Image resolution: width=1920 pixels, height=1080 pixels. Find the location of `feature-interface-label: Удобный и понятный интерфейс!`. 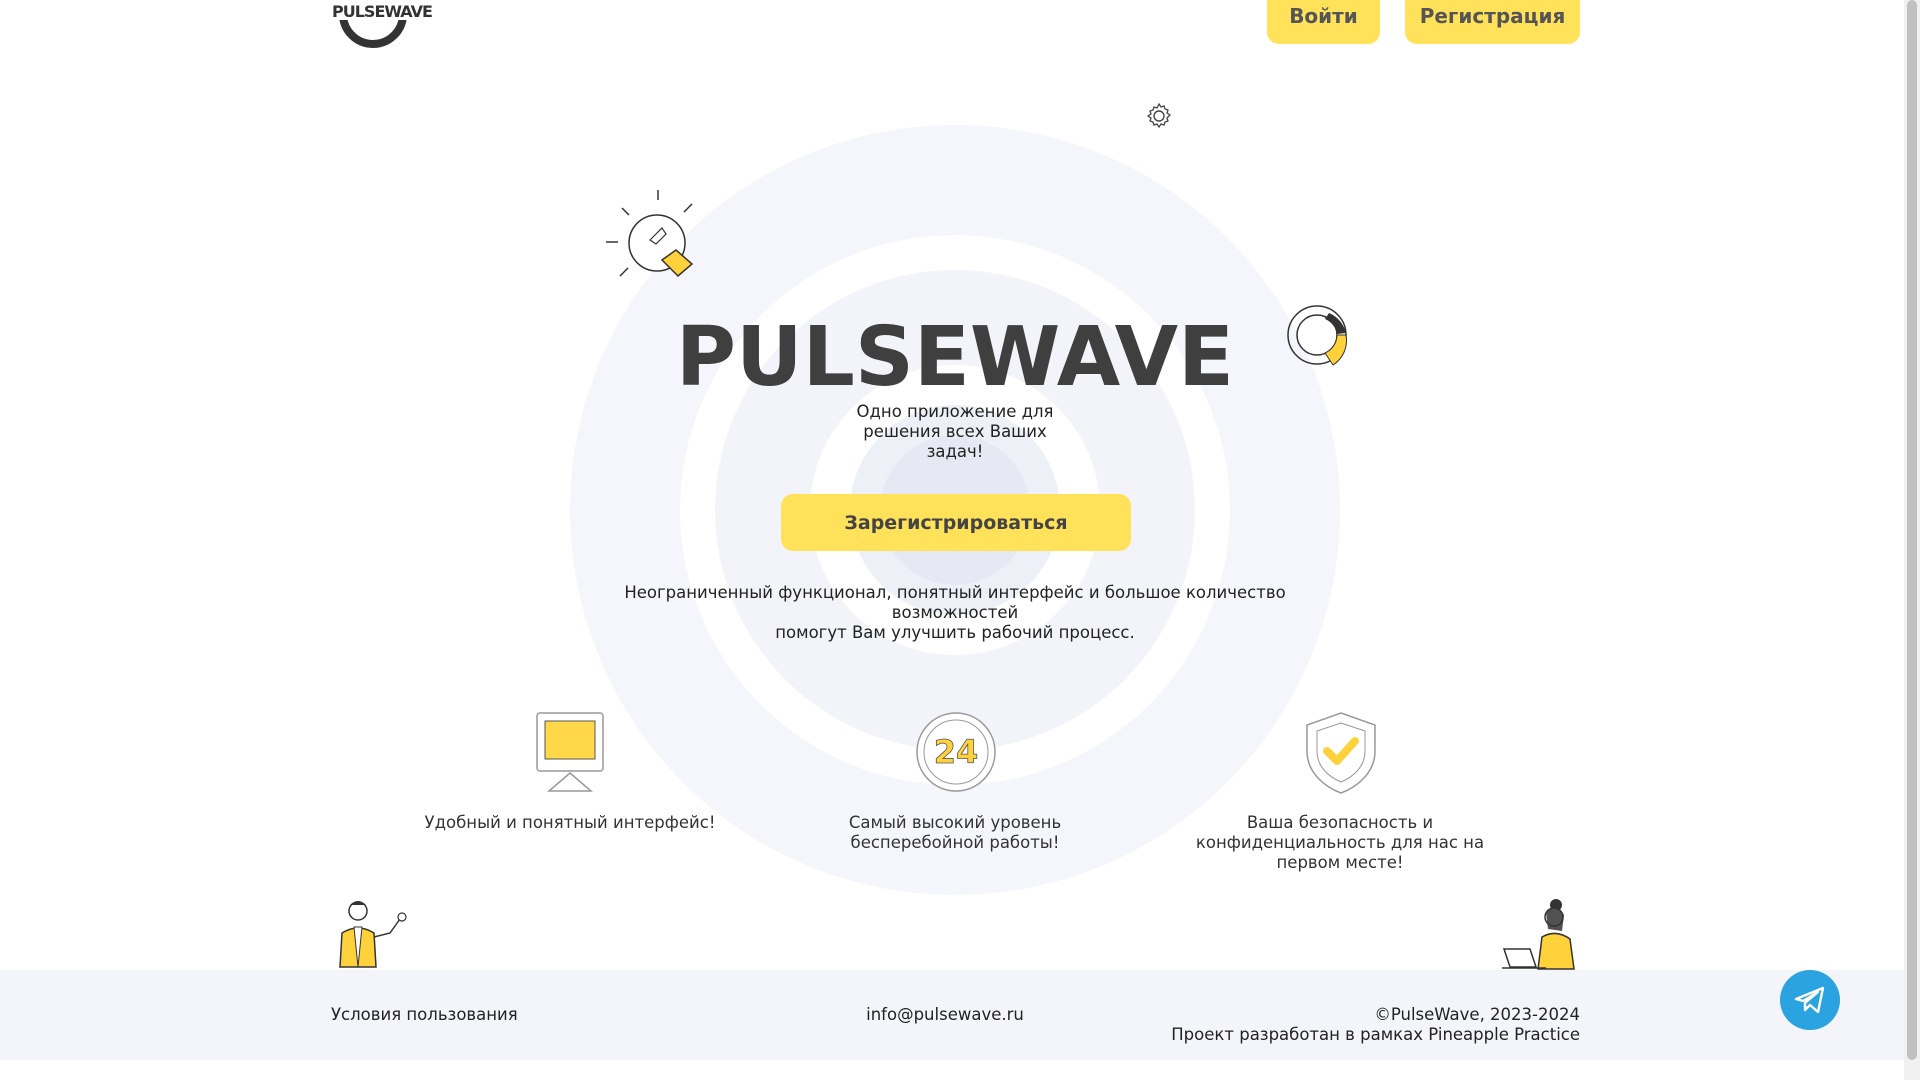

feature-interface-label: Удобный и понятный интерфейс! is located at coordinates (570, 823).